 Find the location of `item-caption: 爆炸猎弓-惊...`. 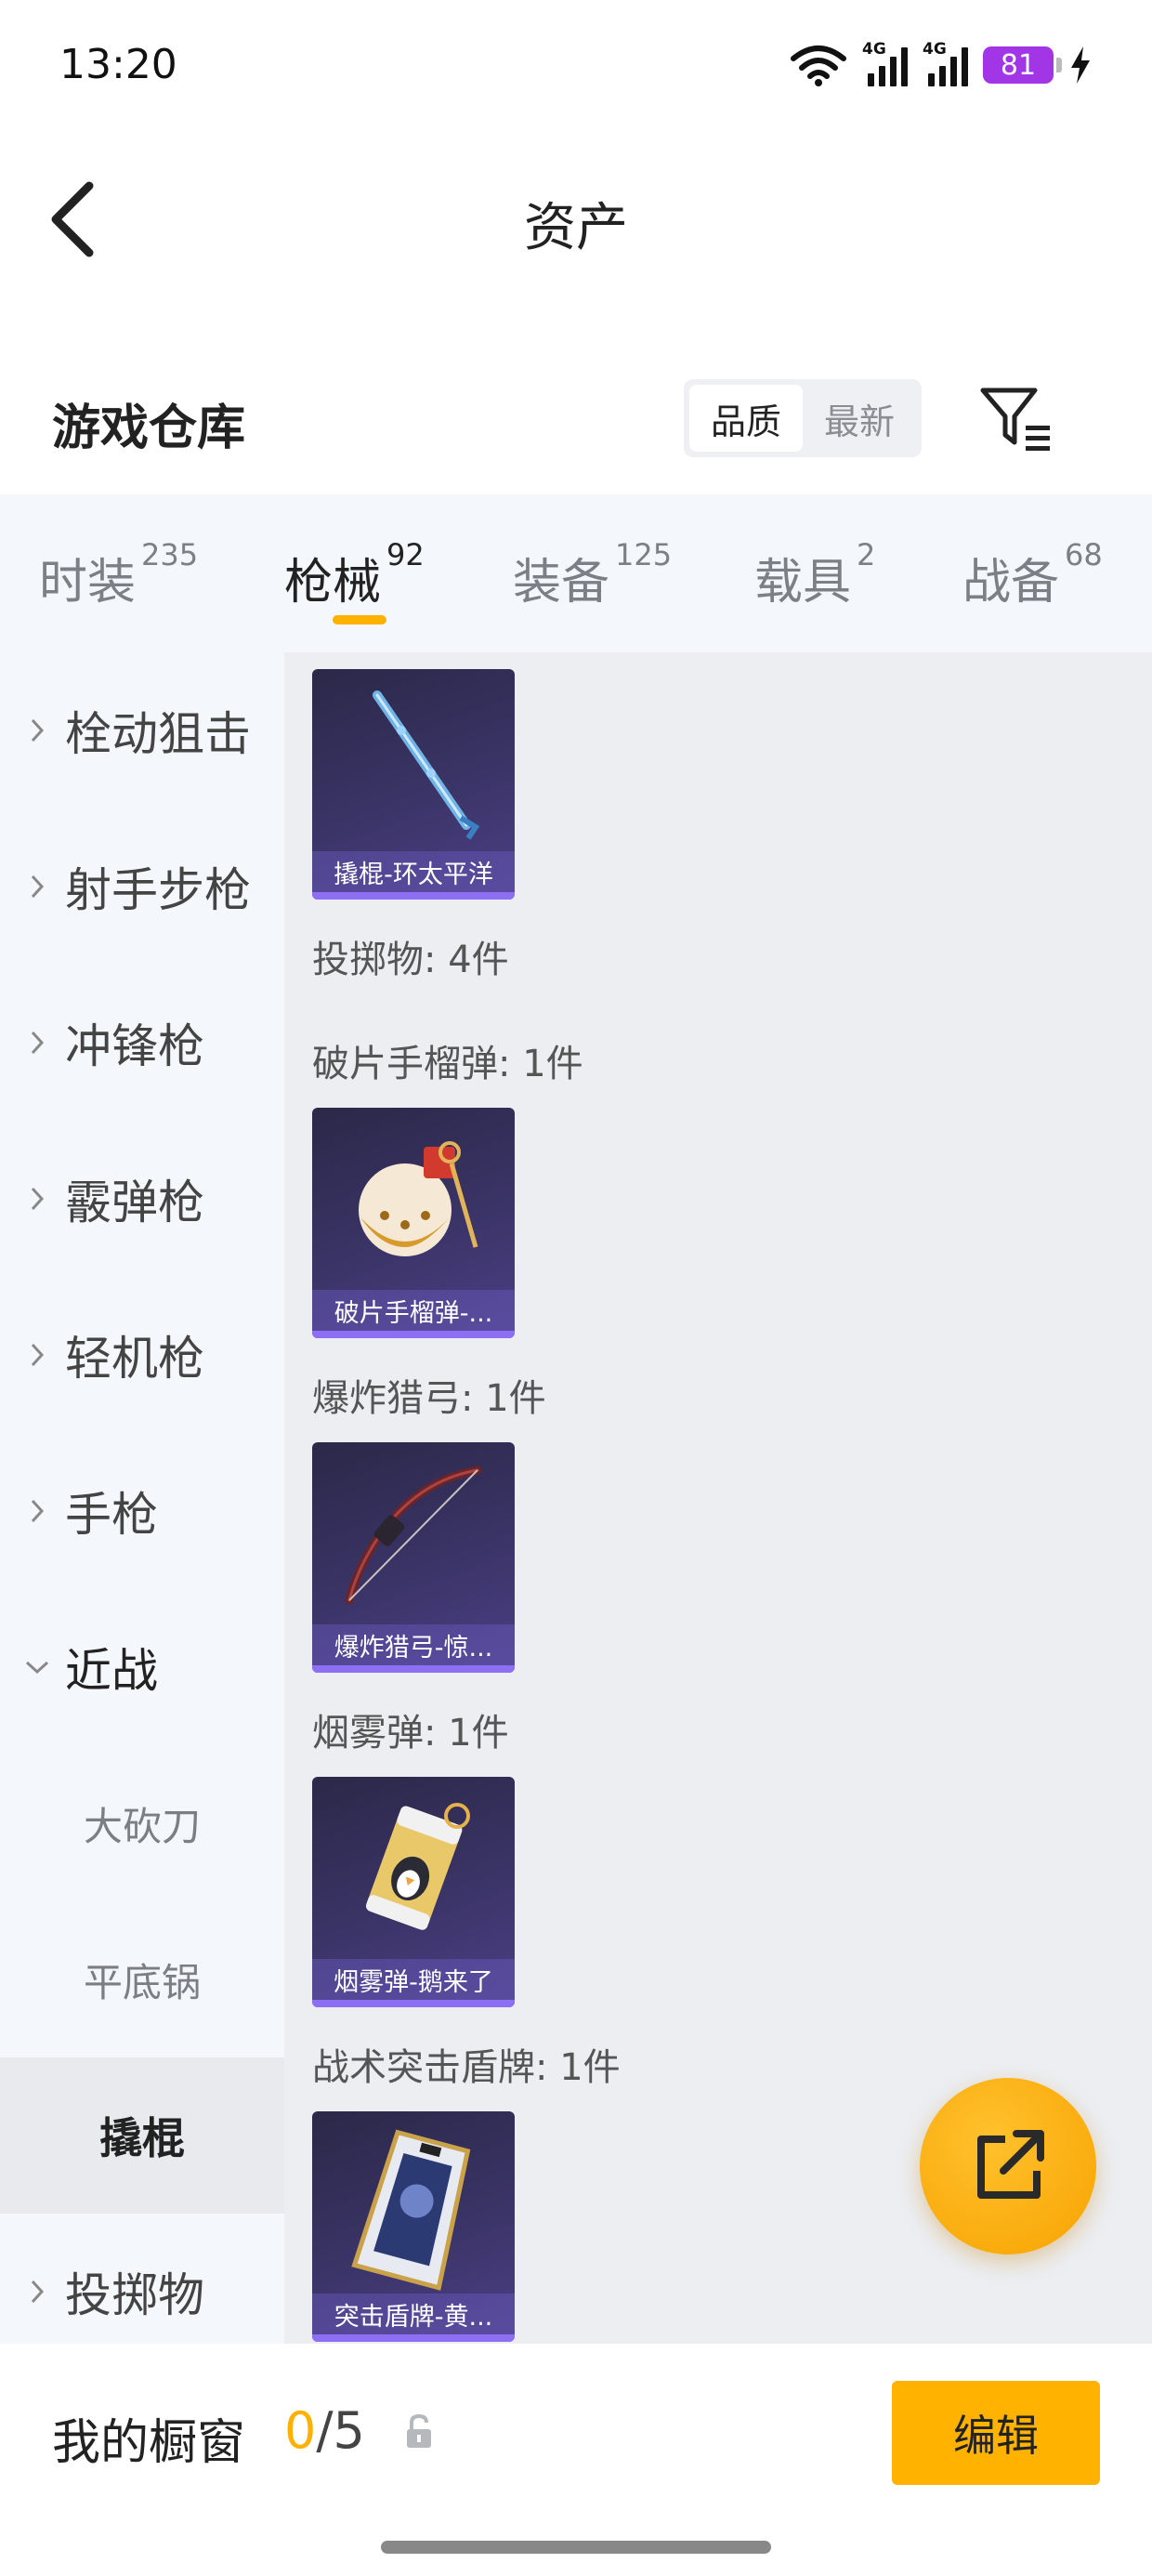

item-caption: 爆炸猎弓-惊... is located at coordinates (413, 1644).